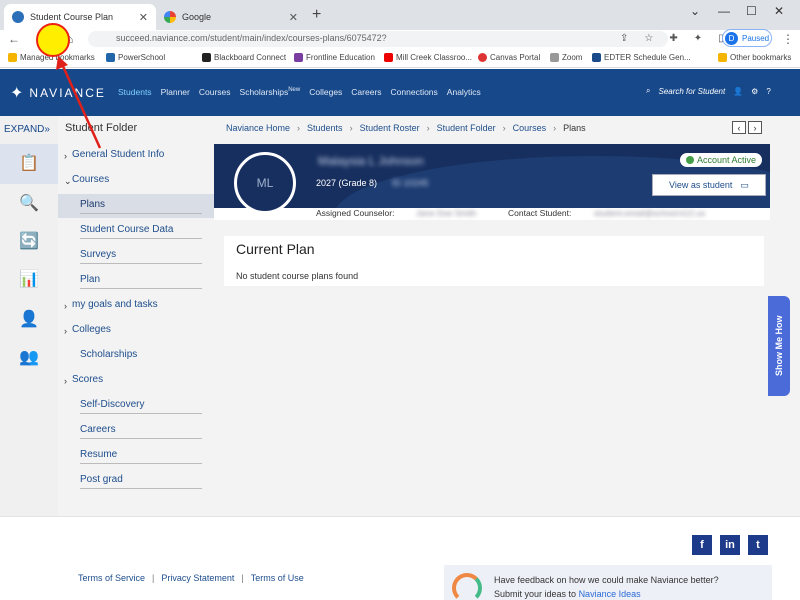  I want to click on bookmark-canvas: Canvas Portal, so click(509, 57).